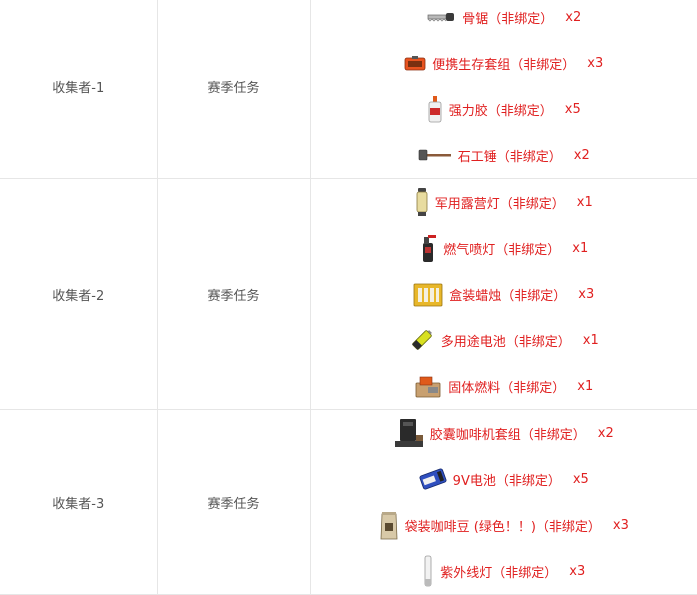  Describe the element at coordinates (507, 435) in the screenshot. I see `item-name: 胶囊咖啡机套组（非绑定）` at that location.